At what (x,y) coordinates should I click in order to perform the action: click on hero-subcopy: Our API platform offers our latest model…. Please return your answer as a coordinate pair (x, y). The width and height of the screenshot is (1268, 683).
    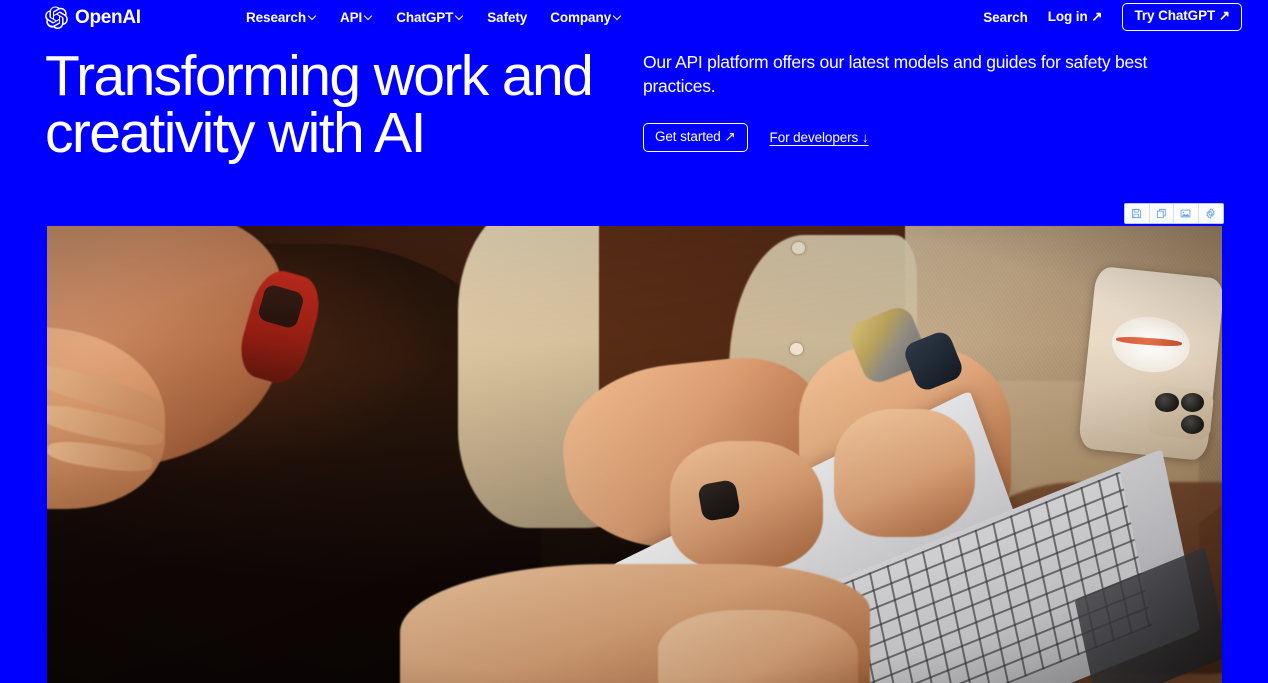
    Looking at the image, I should click on (895, 74).